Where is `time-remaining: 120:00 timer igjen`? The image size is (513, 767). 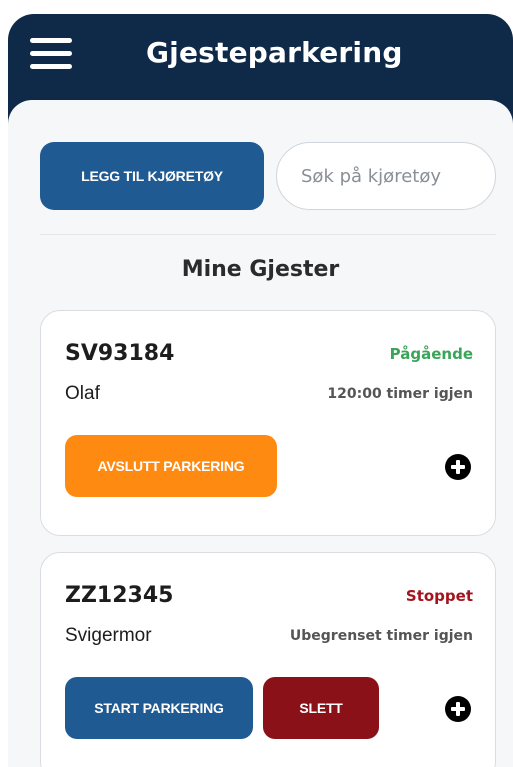 time-remaining: 120:00 timer igjen is located at coordinates (400, 394).